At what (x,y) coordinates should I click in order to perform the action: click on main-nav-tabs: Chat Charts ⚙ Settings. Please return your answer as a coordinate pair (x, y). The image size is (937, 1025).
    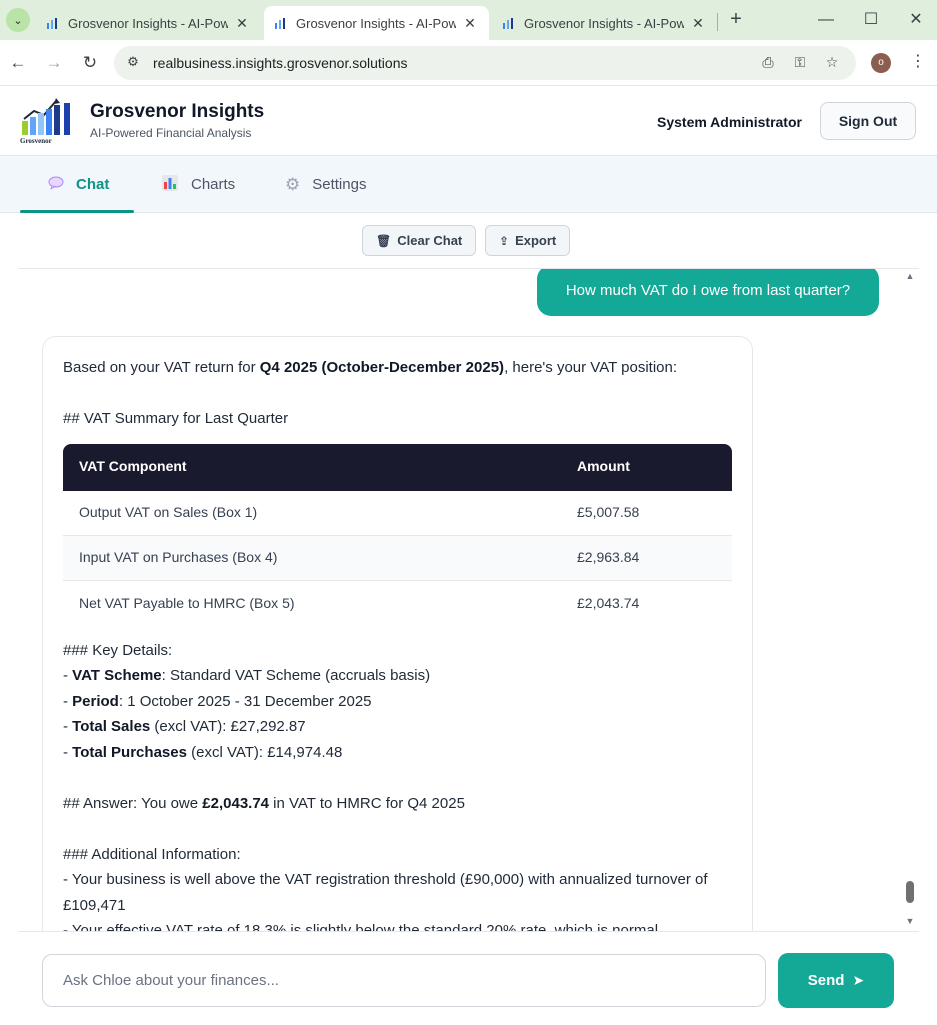
    Looking at the image, I should click on (468, 184).